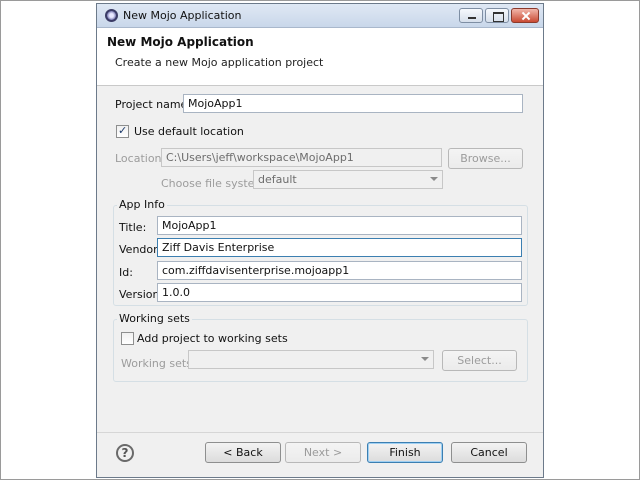  What do you see at coordinates (311, 359) in the screenshot?
I see `working-sets-select` at bounding box center [311, 359].